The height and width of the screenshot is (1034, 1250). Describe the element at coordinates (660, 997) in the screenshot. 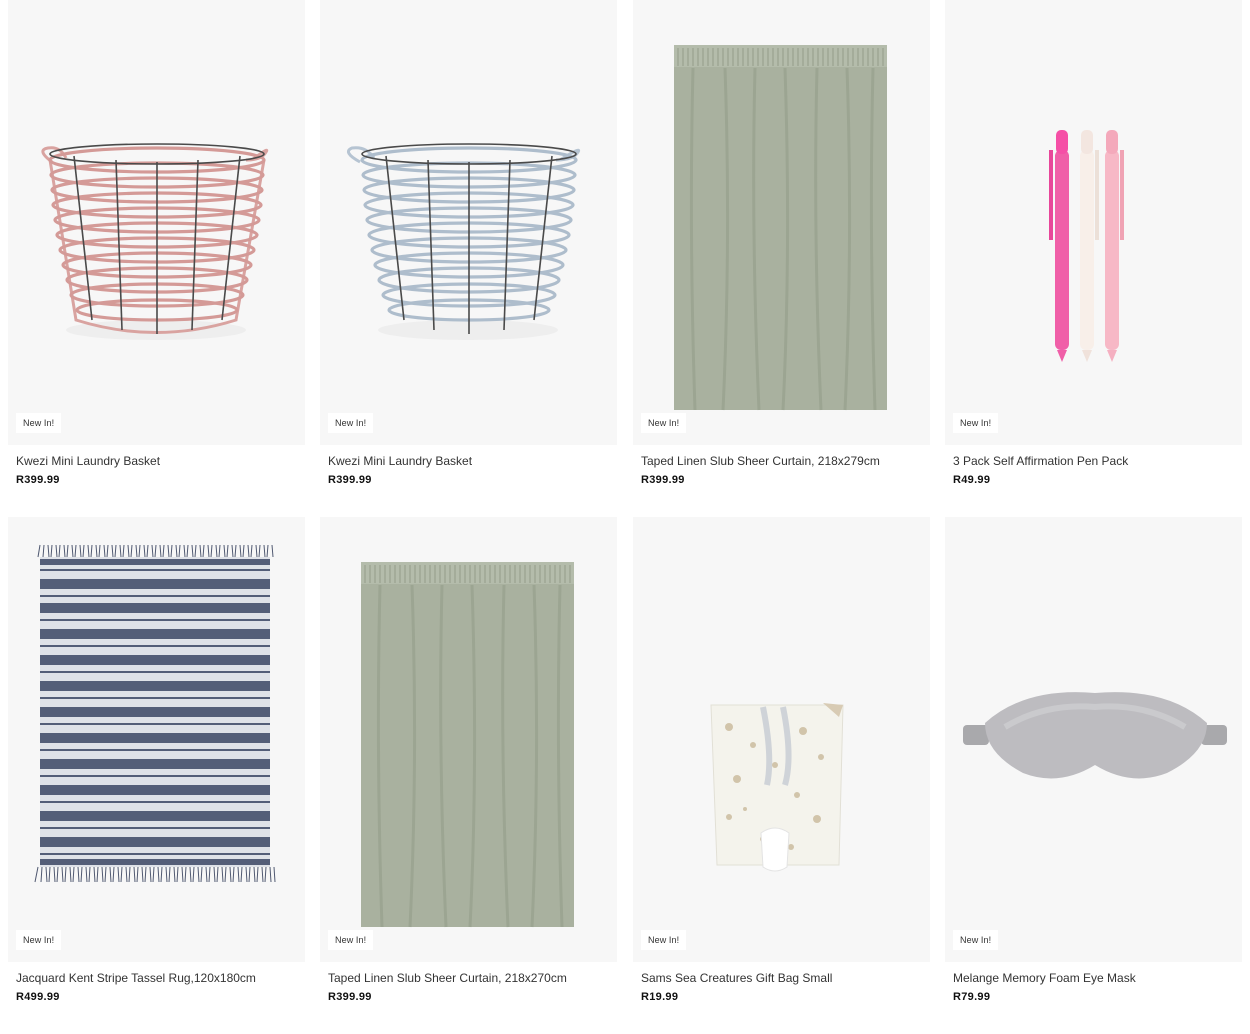

I see `product-price: R19.99` at that location.